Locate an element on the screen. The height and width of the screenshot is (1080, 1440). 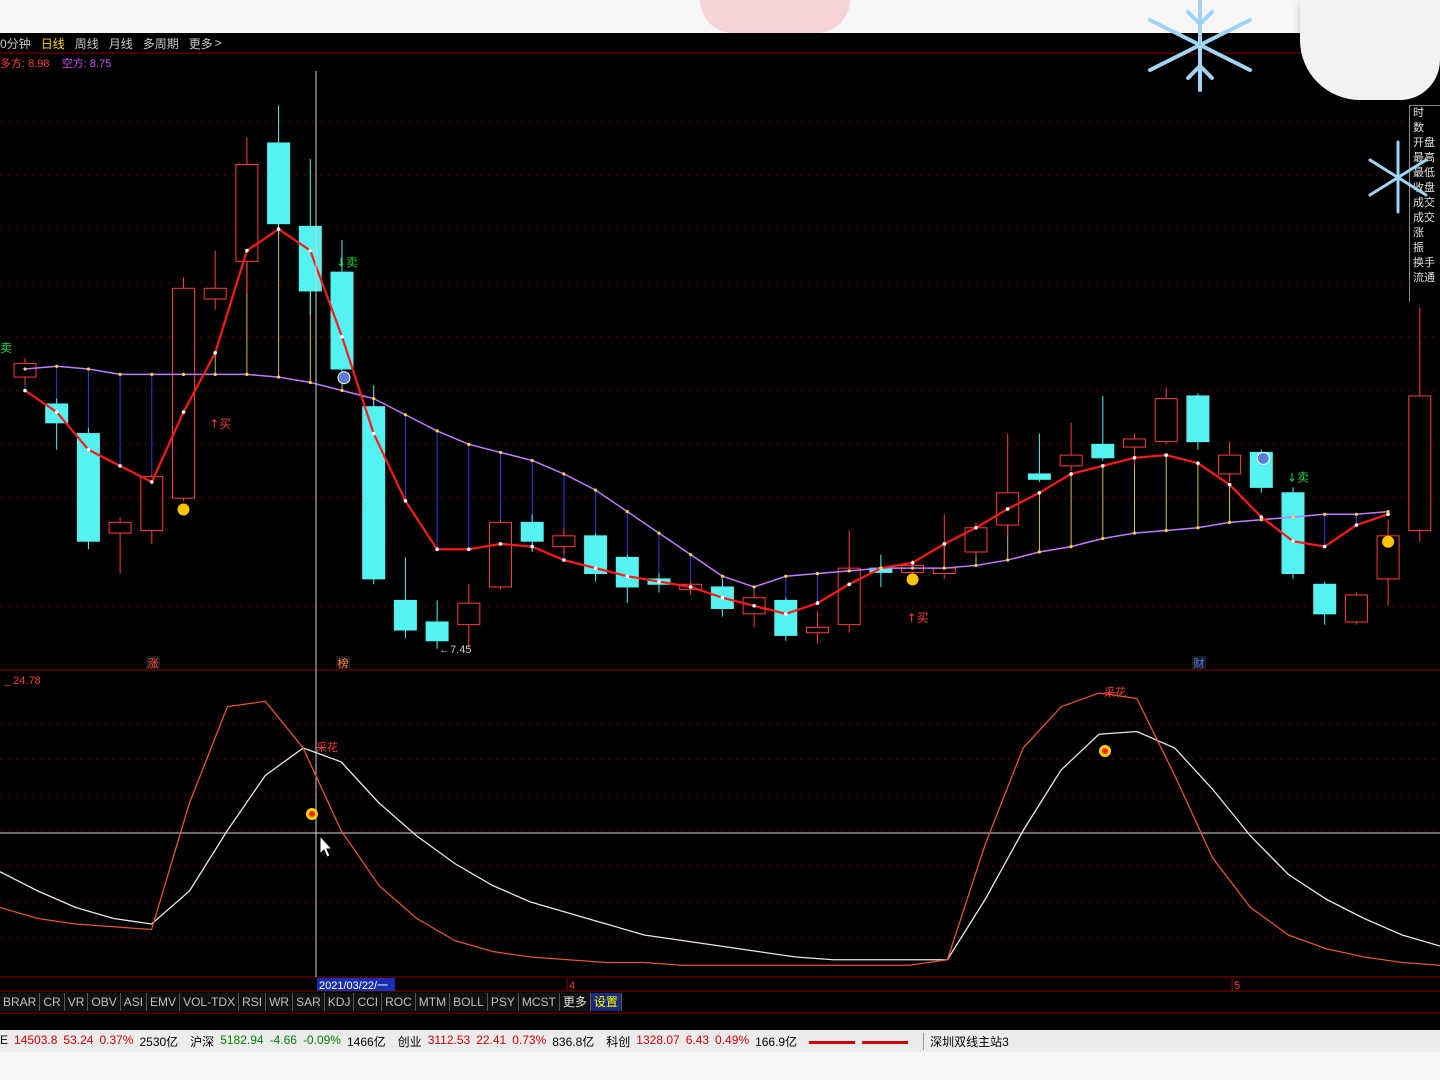
period-tab: 多周期 is located at coordinates (161, 43).